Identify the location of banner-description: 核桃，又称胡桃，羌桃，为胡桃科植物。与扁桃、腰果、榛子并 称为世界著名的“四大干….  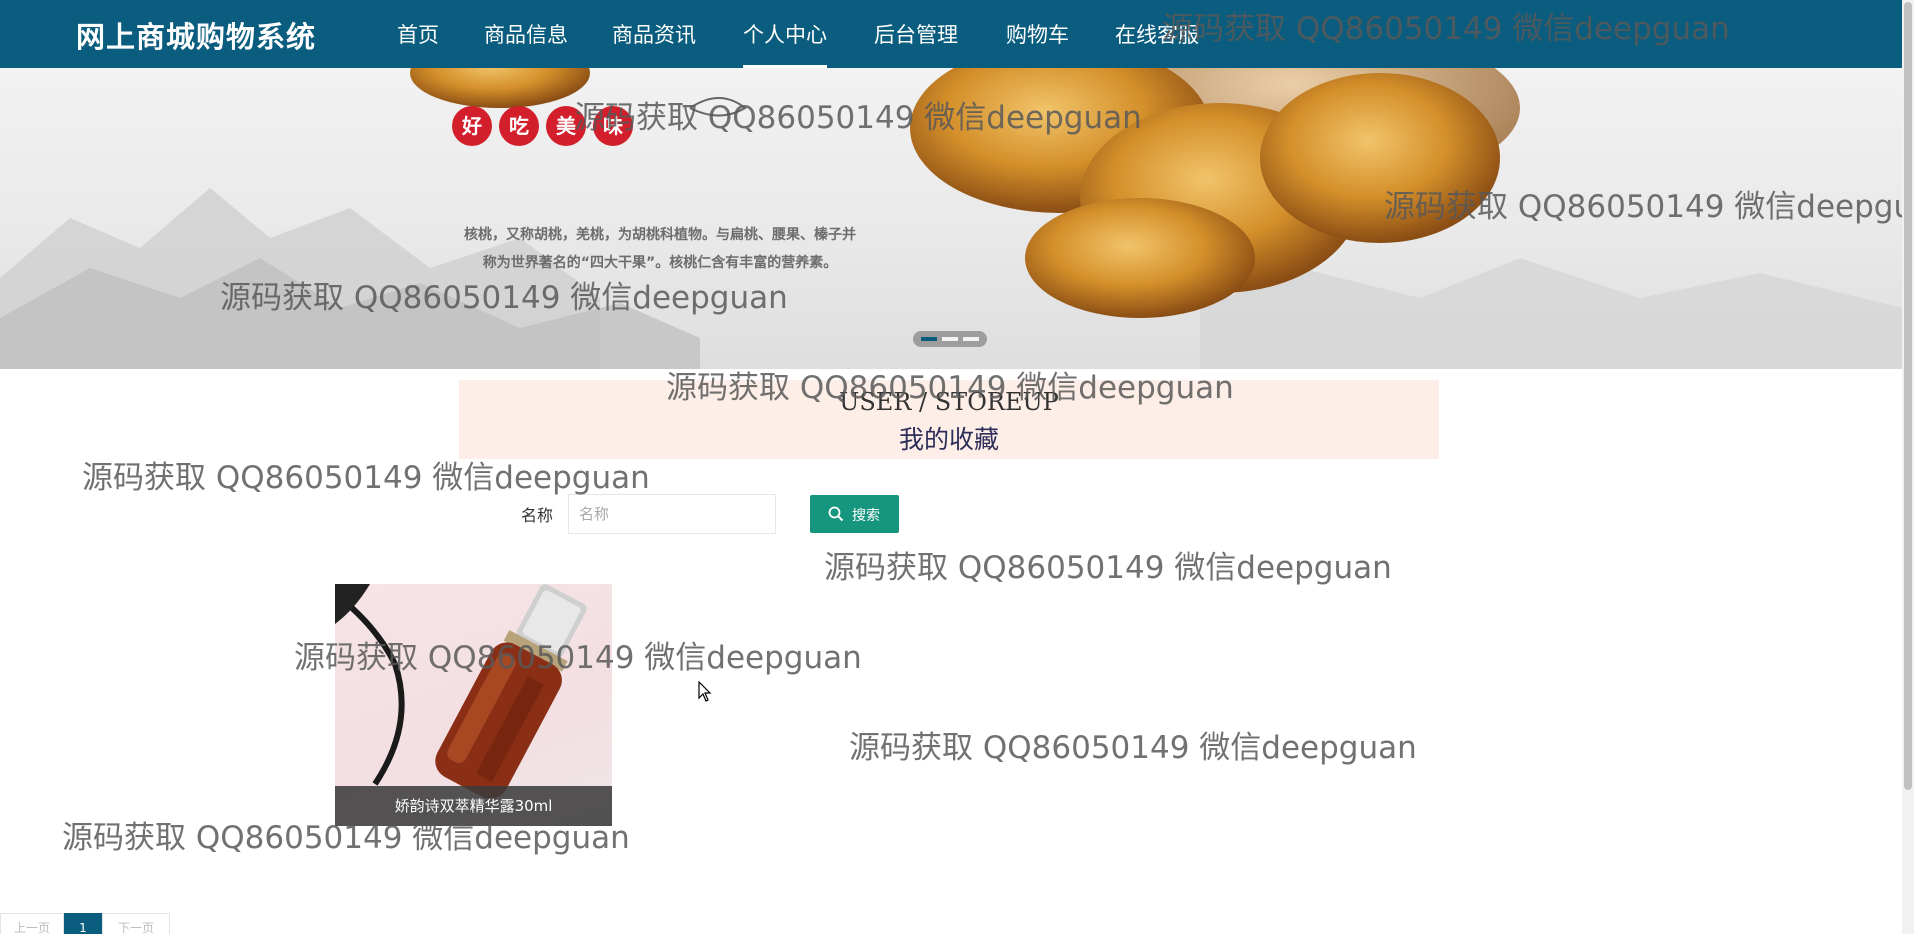
(660, 249).